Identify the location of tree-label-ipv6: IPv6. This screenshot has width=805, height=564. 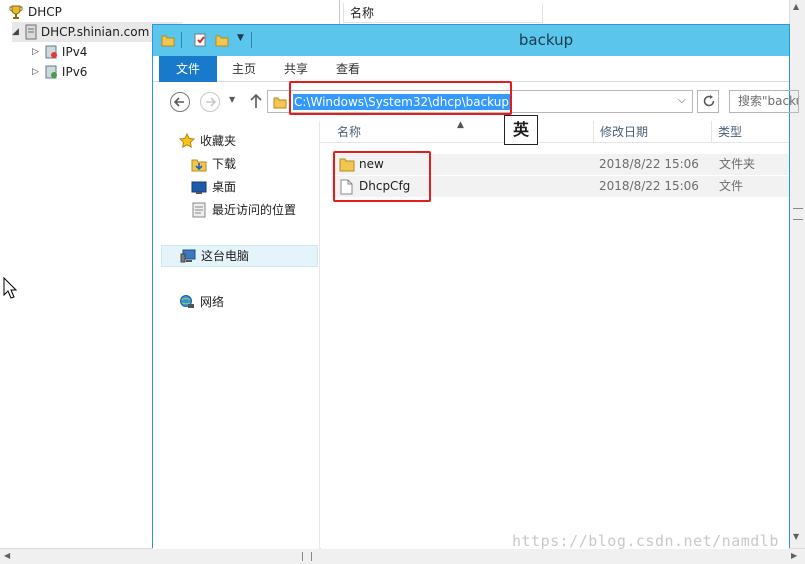
(74, 72).